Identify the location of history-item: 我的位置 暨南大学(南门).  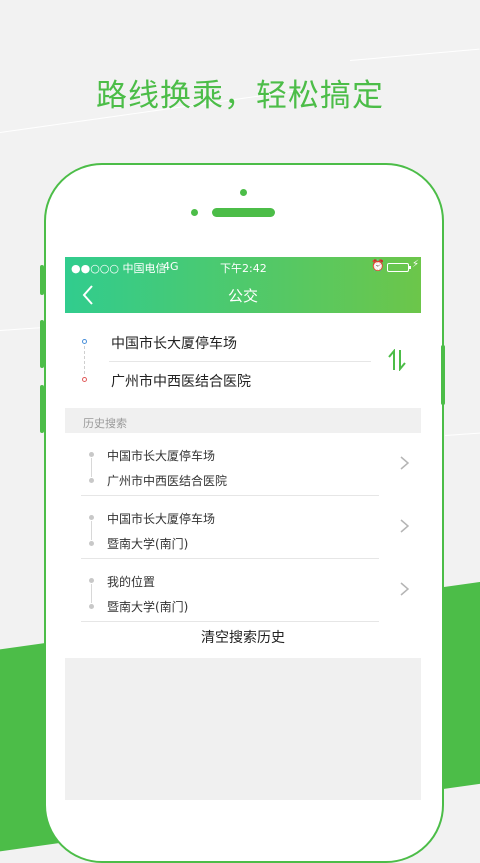
(243, 590).